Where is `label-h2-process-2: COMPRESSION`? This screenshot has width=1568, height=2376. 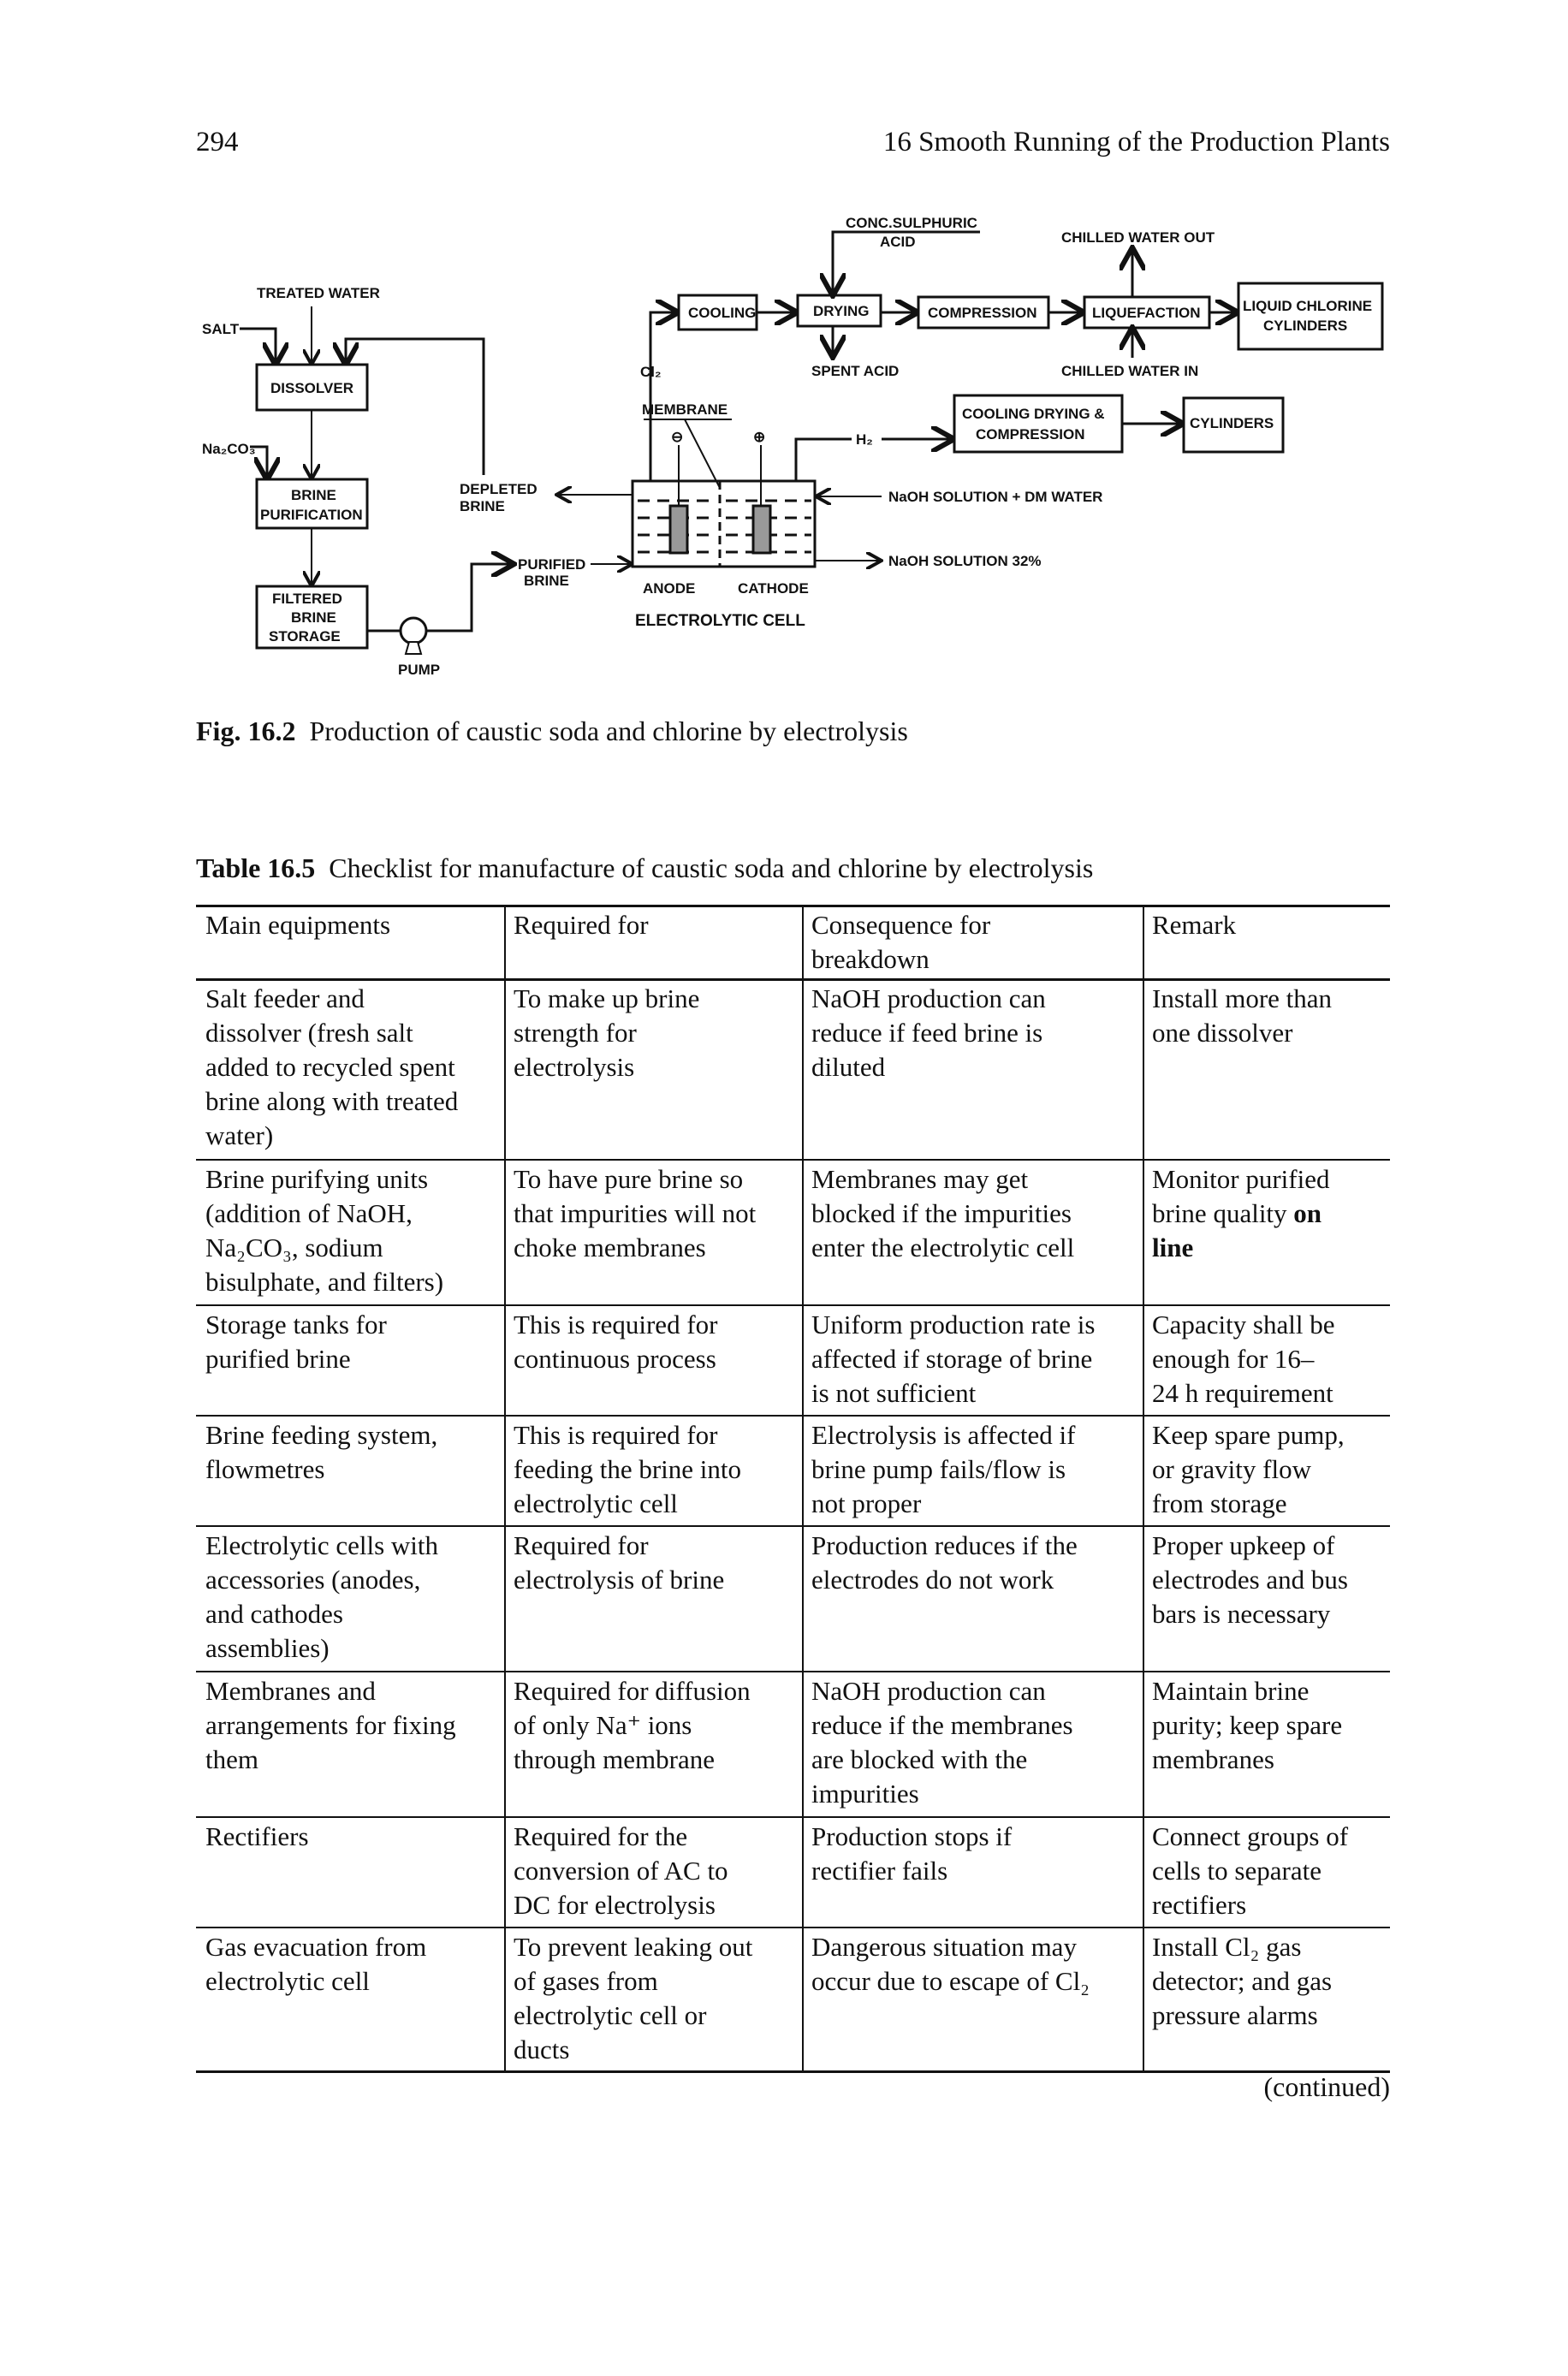 label-h2-process-2: COMPRESSION is located at coordinates (1030, 434).